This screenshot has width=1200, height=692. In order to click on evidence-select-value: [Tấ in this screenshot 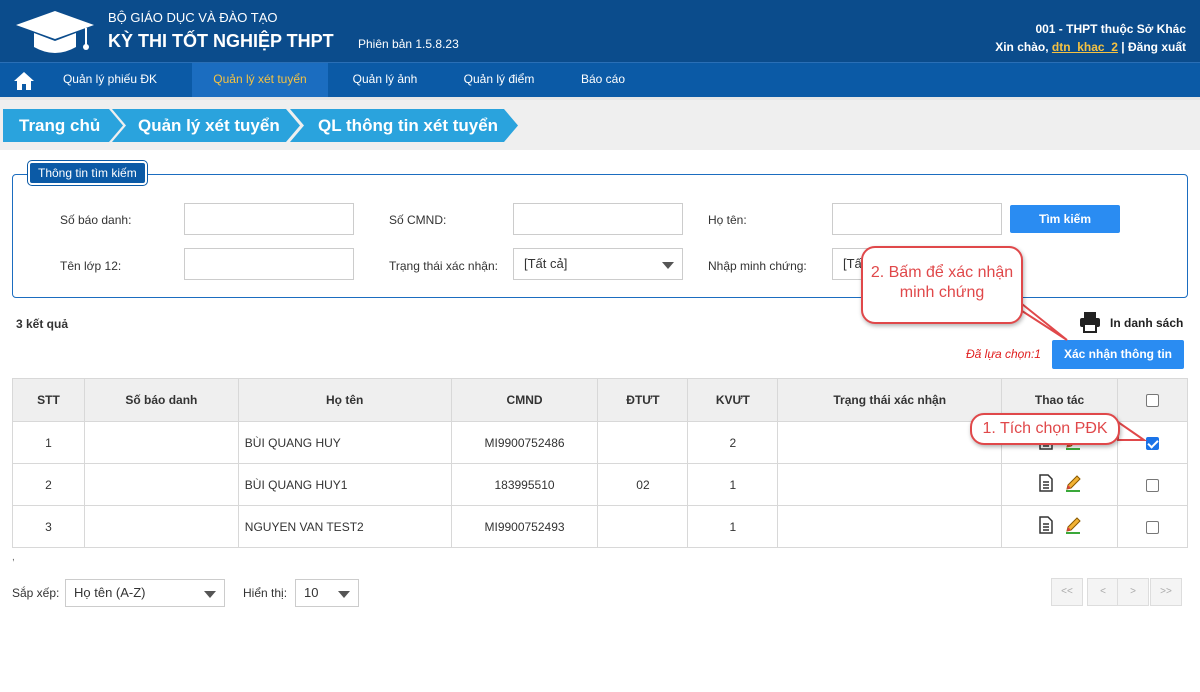, I will do `click(852, 263)`.